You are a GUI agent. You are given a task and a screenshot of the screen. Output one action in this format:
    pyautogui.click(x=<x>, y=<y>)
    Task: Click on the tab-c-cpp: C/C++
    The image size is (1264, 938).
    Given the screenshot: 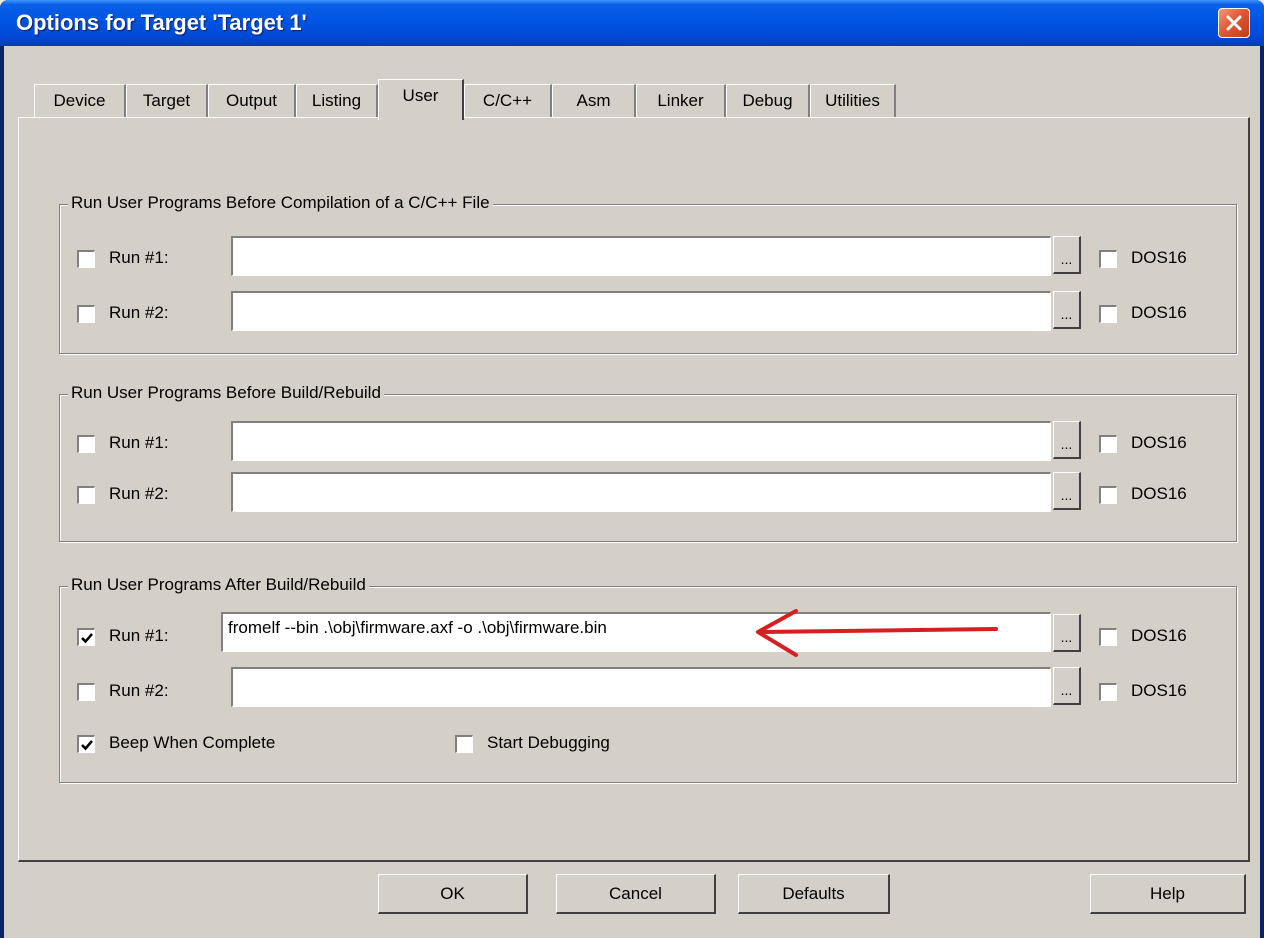 What is the action you would take?
    pyautogui.click(x=508, y=101)
    